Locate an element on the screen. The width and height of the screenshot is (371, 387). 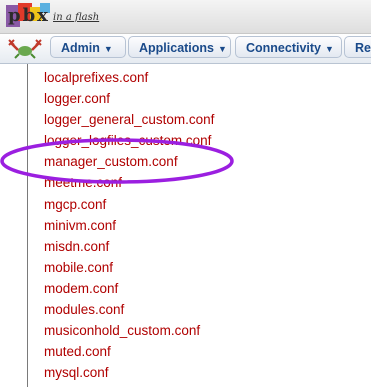
menu-admin-label: Admin is located at coordinates (80, 48).